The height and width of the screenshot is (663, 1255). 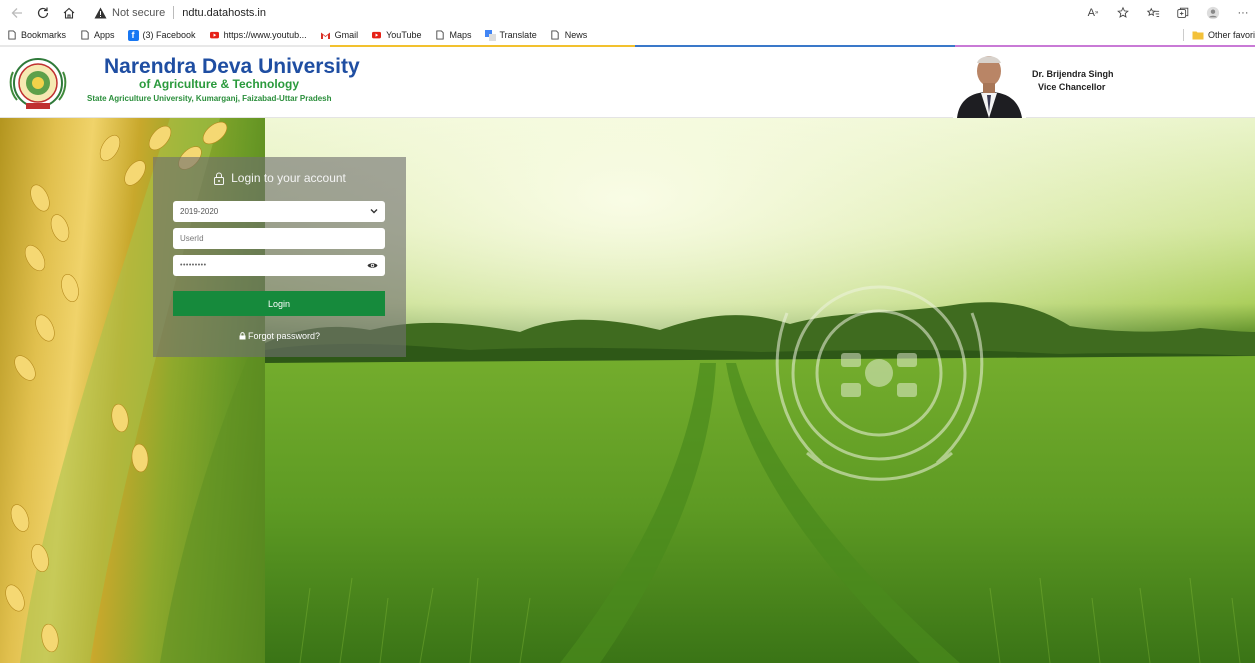 I want to click on bookmark-gmail: Gmail, so click(x=339, y=35).